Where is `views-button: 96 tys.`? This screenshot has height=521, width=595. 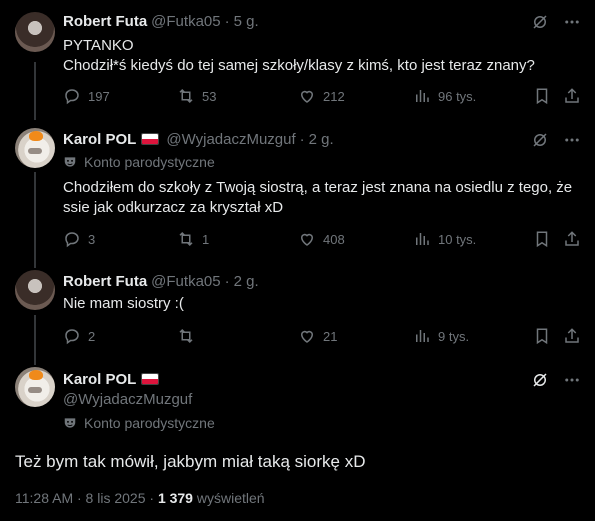
views-button: 96 tys. is located at coordinates (444, 96).